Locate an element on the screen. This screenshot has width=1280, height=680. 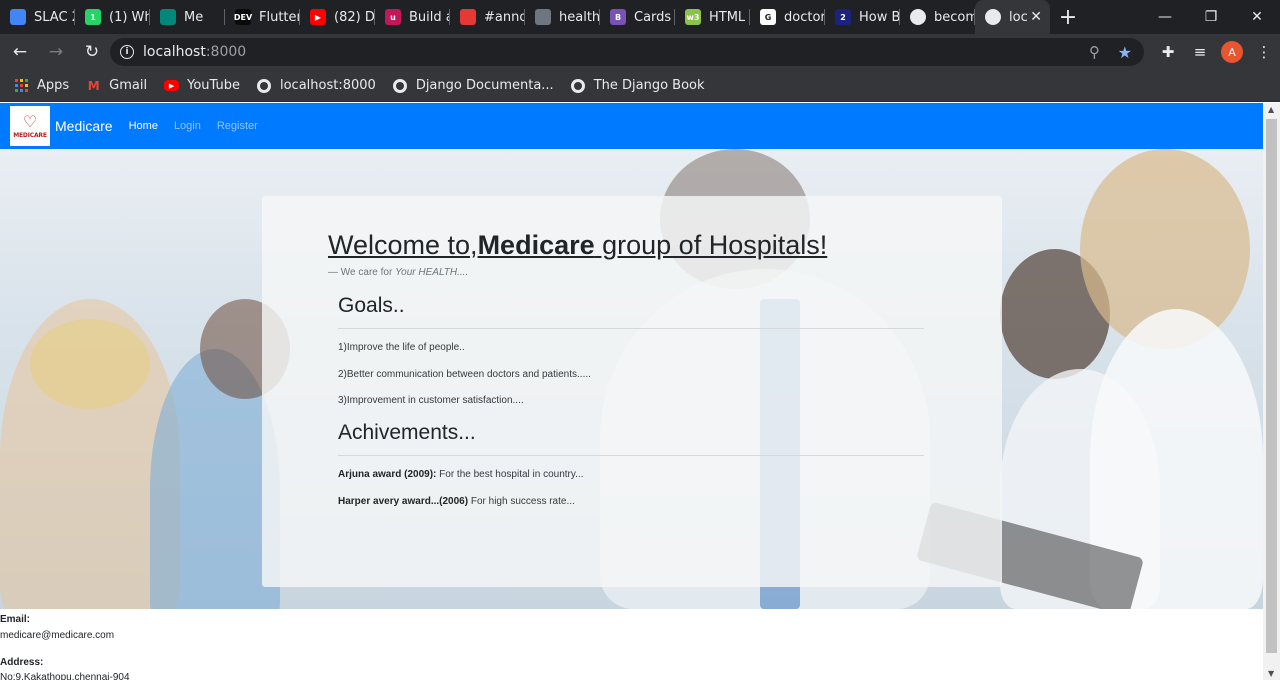
nav-register: Register is located at coordinates (237, 126).